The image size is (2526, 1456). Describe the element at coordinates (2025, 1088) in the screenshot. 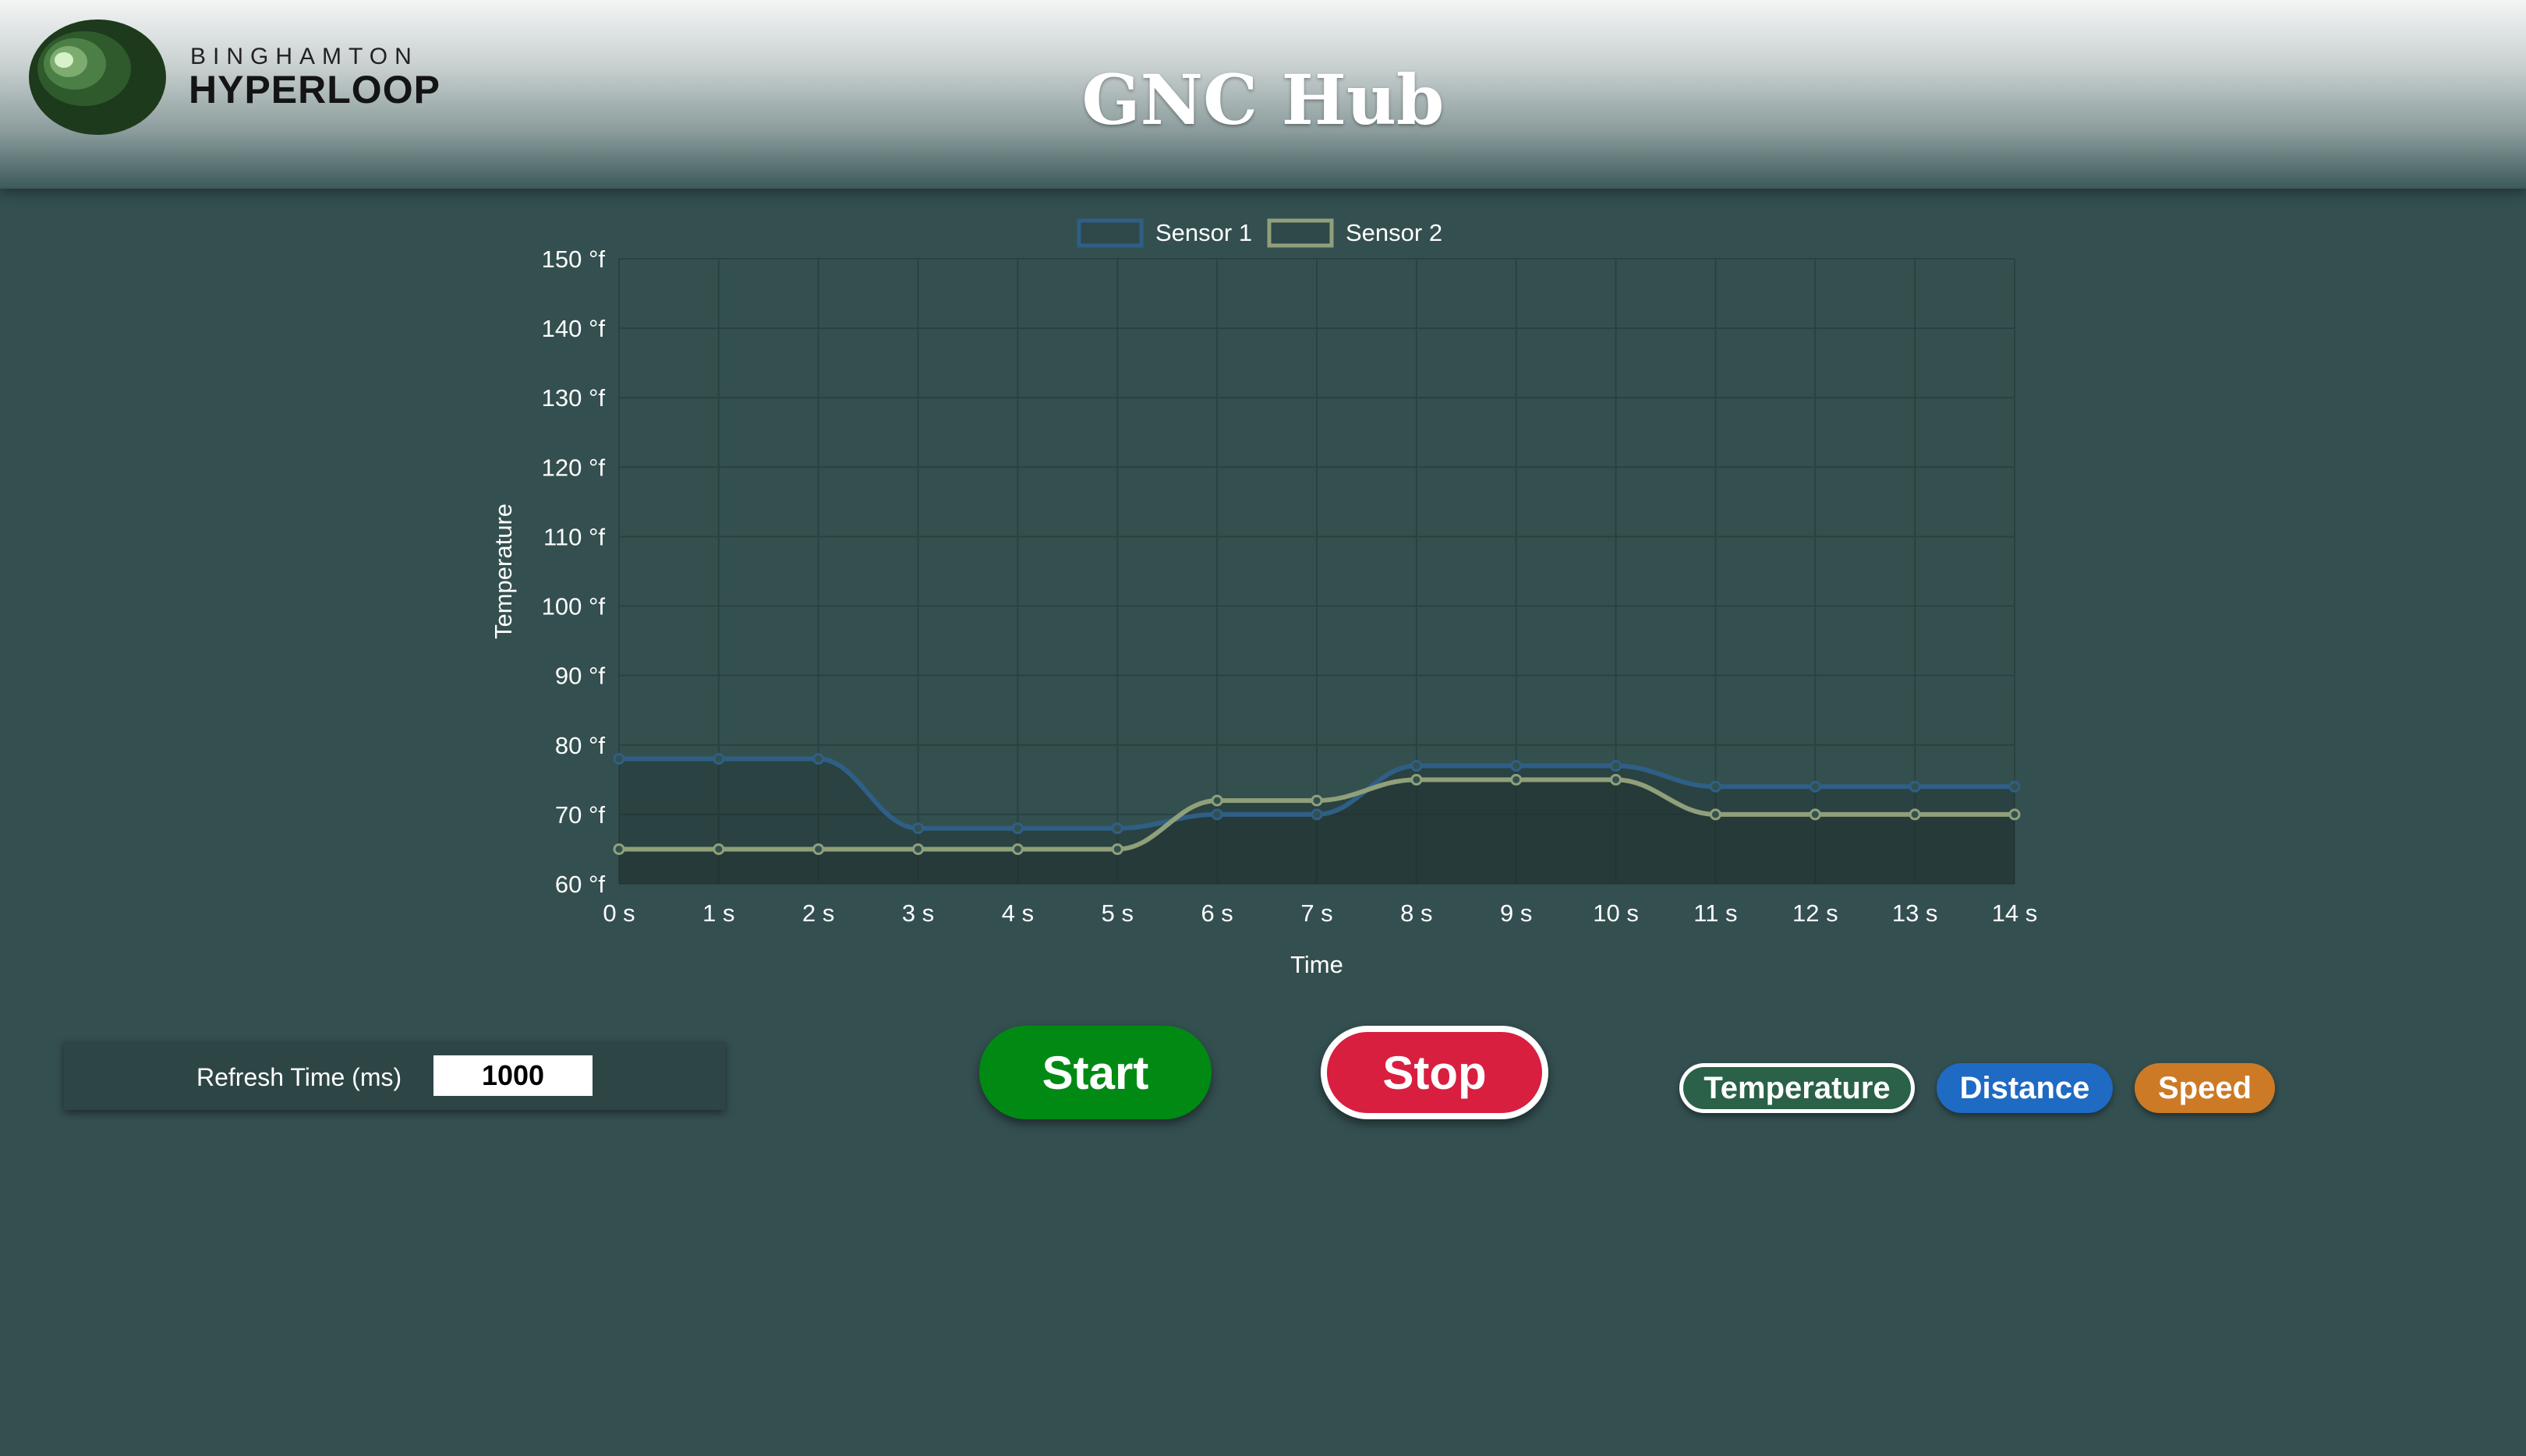

I see `distance-tab: Distance` at that location.